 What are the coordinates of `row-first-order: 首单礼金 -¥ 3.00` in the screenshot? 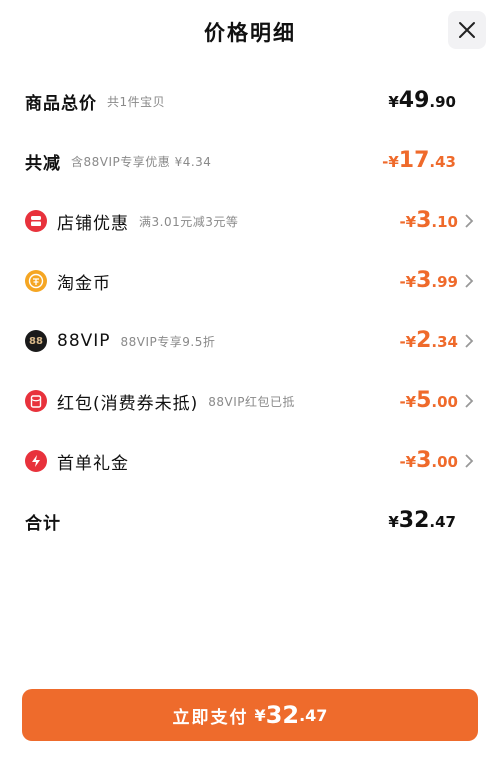 It's located at (250, 461).